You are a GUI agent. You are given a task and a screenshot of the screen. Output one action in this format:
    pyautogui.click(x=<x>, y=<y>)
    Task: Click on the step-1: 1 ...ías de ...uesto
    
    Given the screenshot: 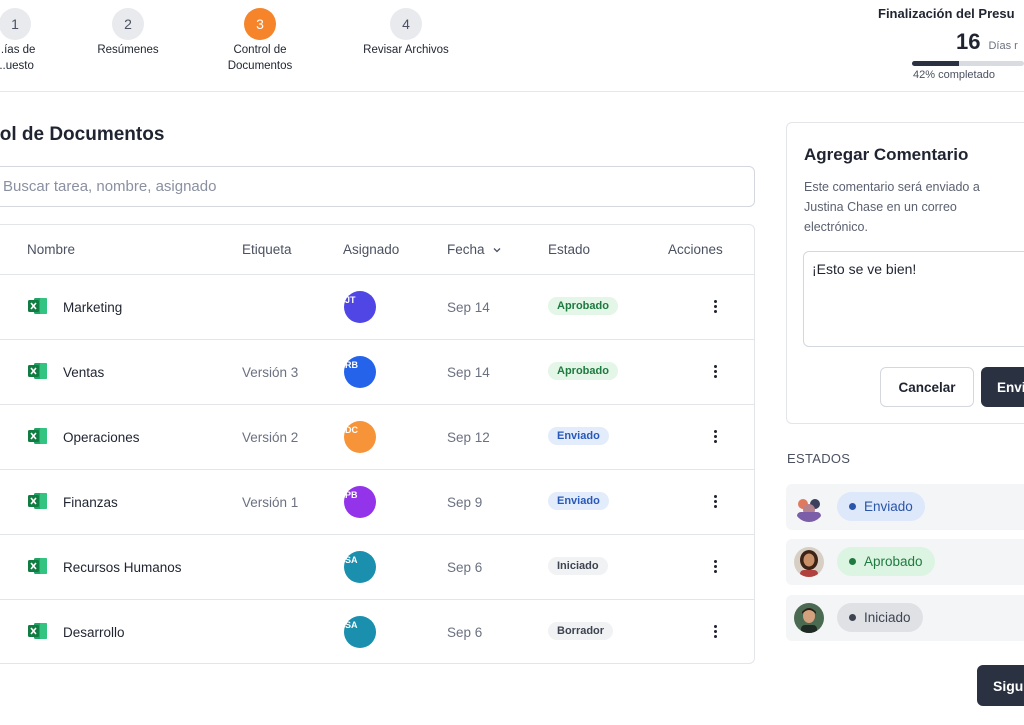 What is the action you would take?
    pyautogui.click(x=30, y=41)
    